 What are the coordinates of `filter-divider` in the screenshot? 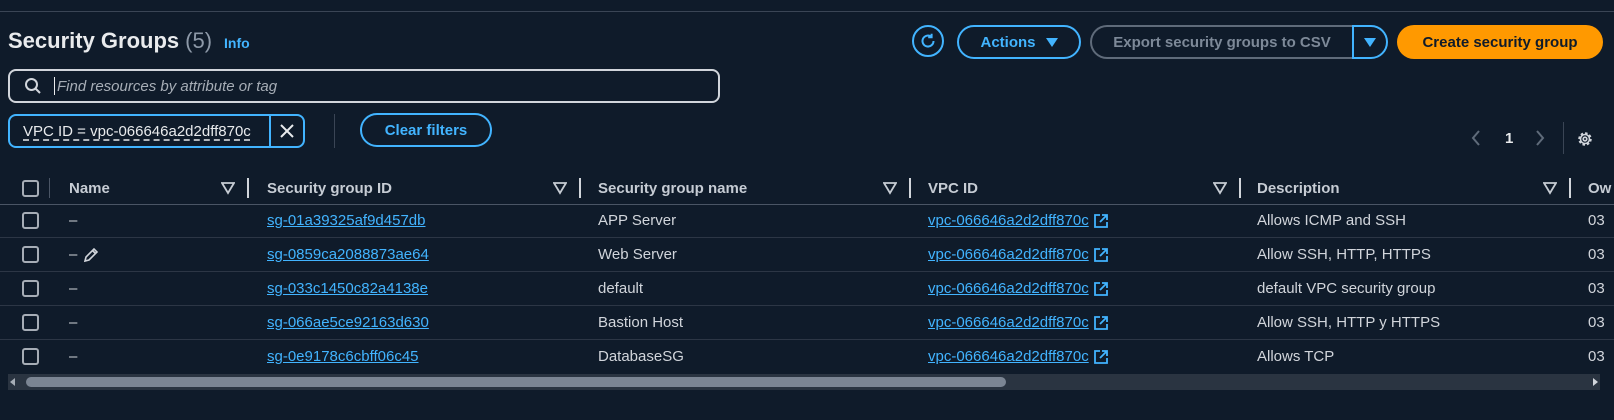 It's located at (334, 131).